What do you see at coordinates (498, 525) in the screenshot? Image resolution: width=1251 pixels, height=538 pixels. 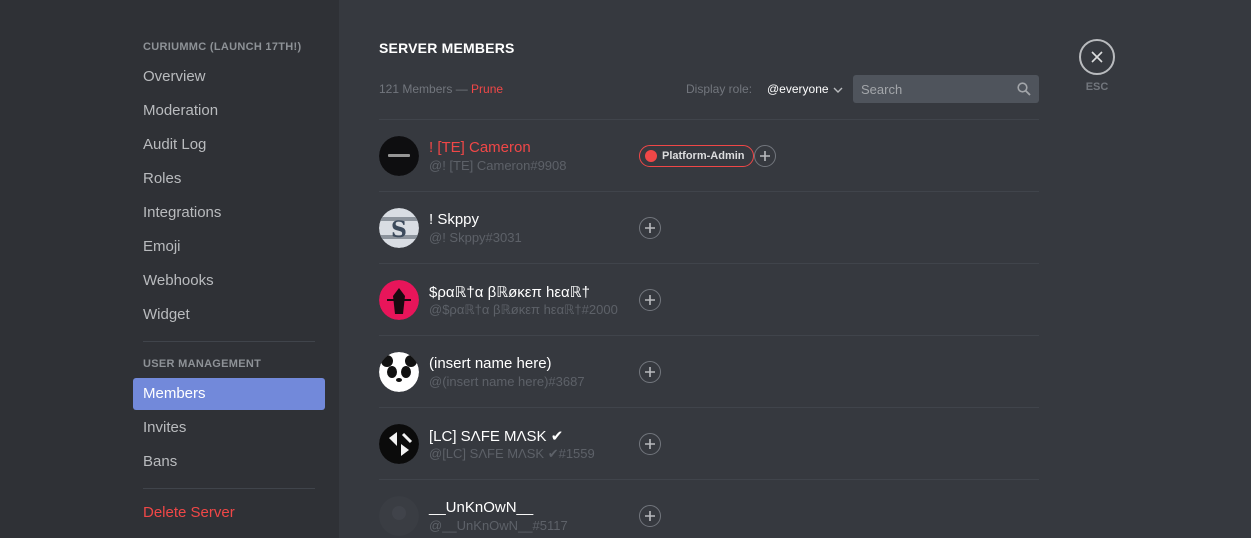 I see `member-tag: @__UnKnOwN__#5117` at bounding box center [498, 525].